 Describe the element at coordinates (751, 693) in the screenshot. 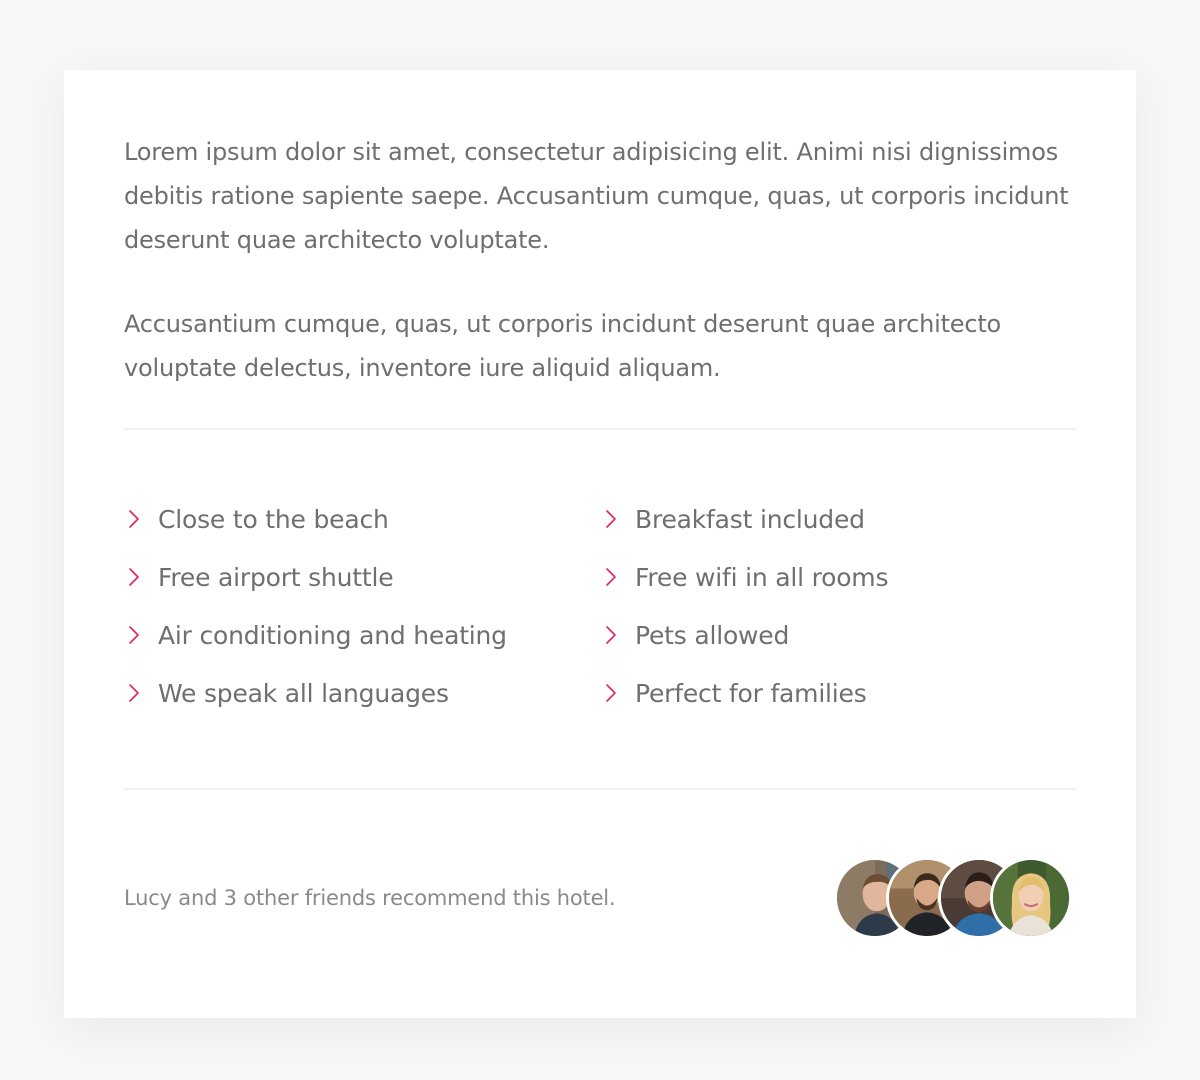

I see `feature-label: Perfect for families` at that location.